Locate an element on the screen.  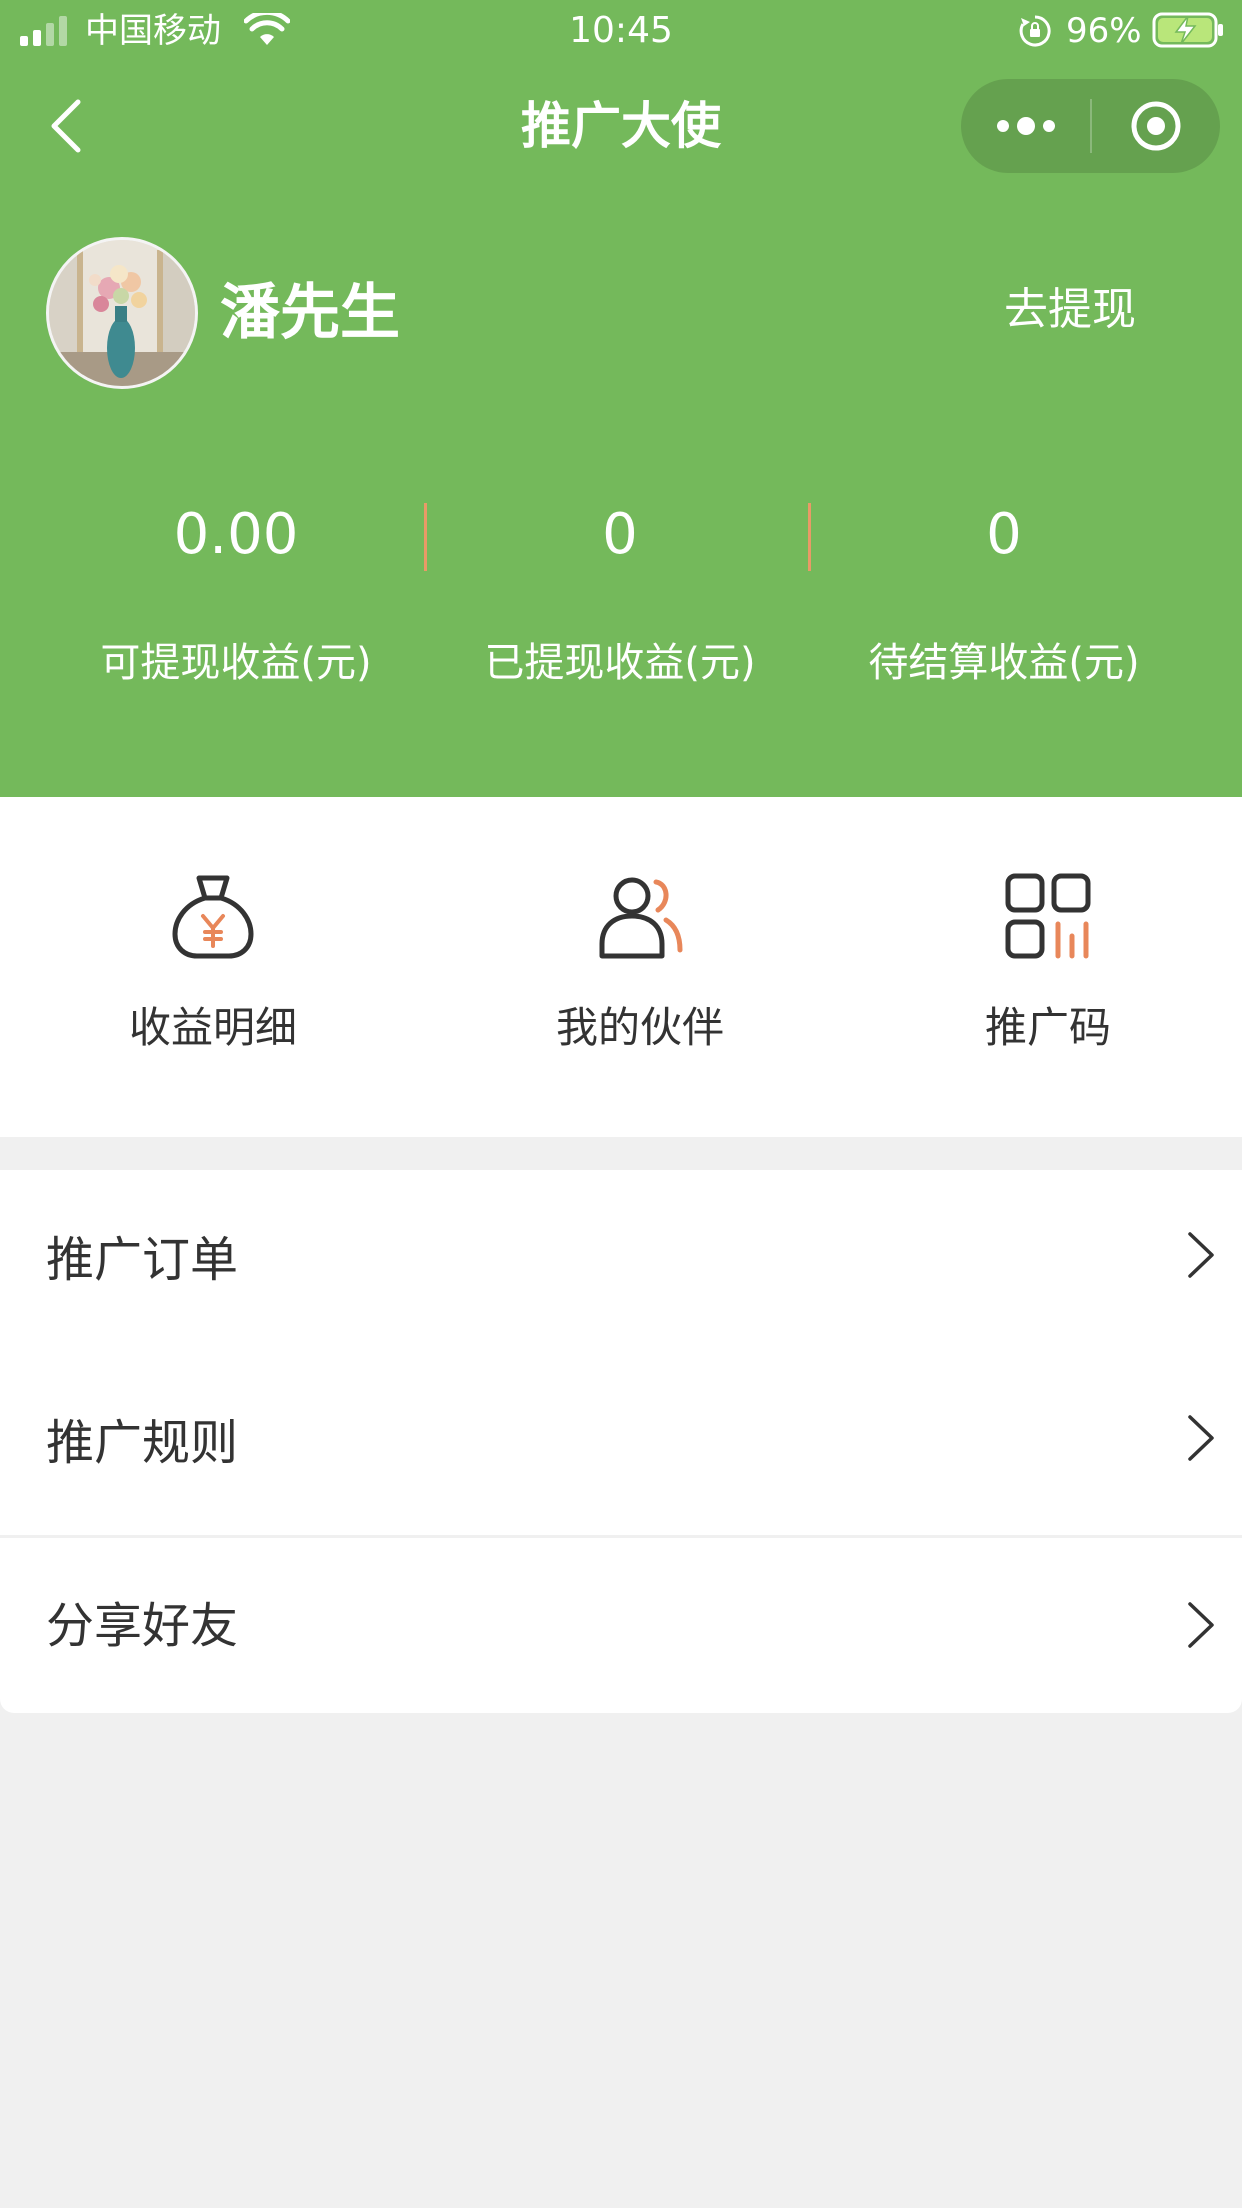
more-button is located at coordinates (1025, 126).